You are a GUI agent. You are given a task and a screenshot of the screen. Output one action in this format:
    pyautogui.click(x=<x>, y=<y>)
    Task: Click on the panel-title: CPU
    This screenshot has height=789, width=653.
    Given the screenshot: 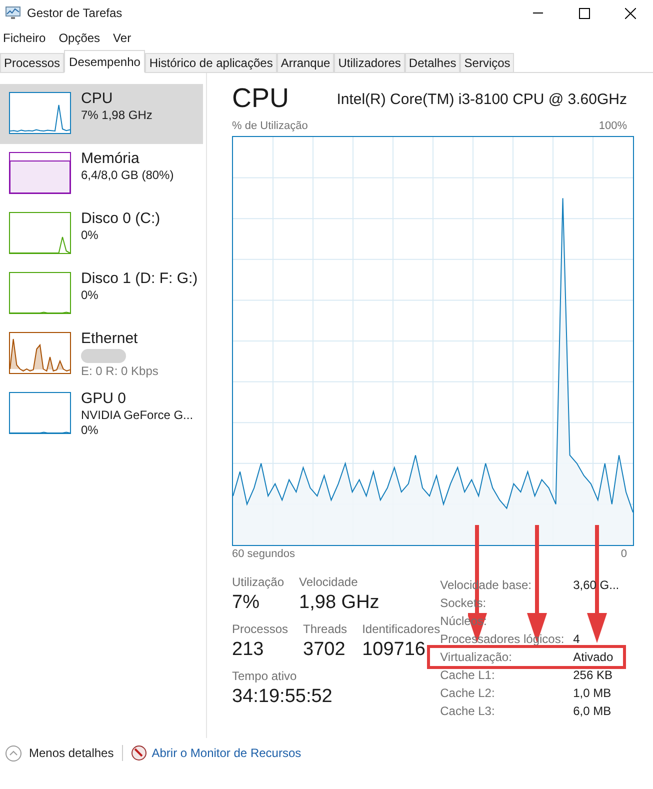 What is the action you would take?
    pyautogui.click(x=261, y=98)
    